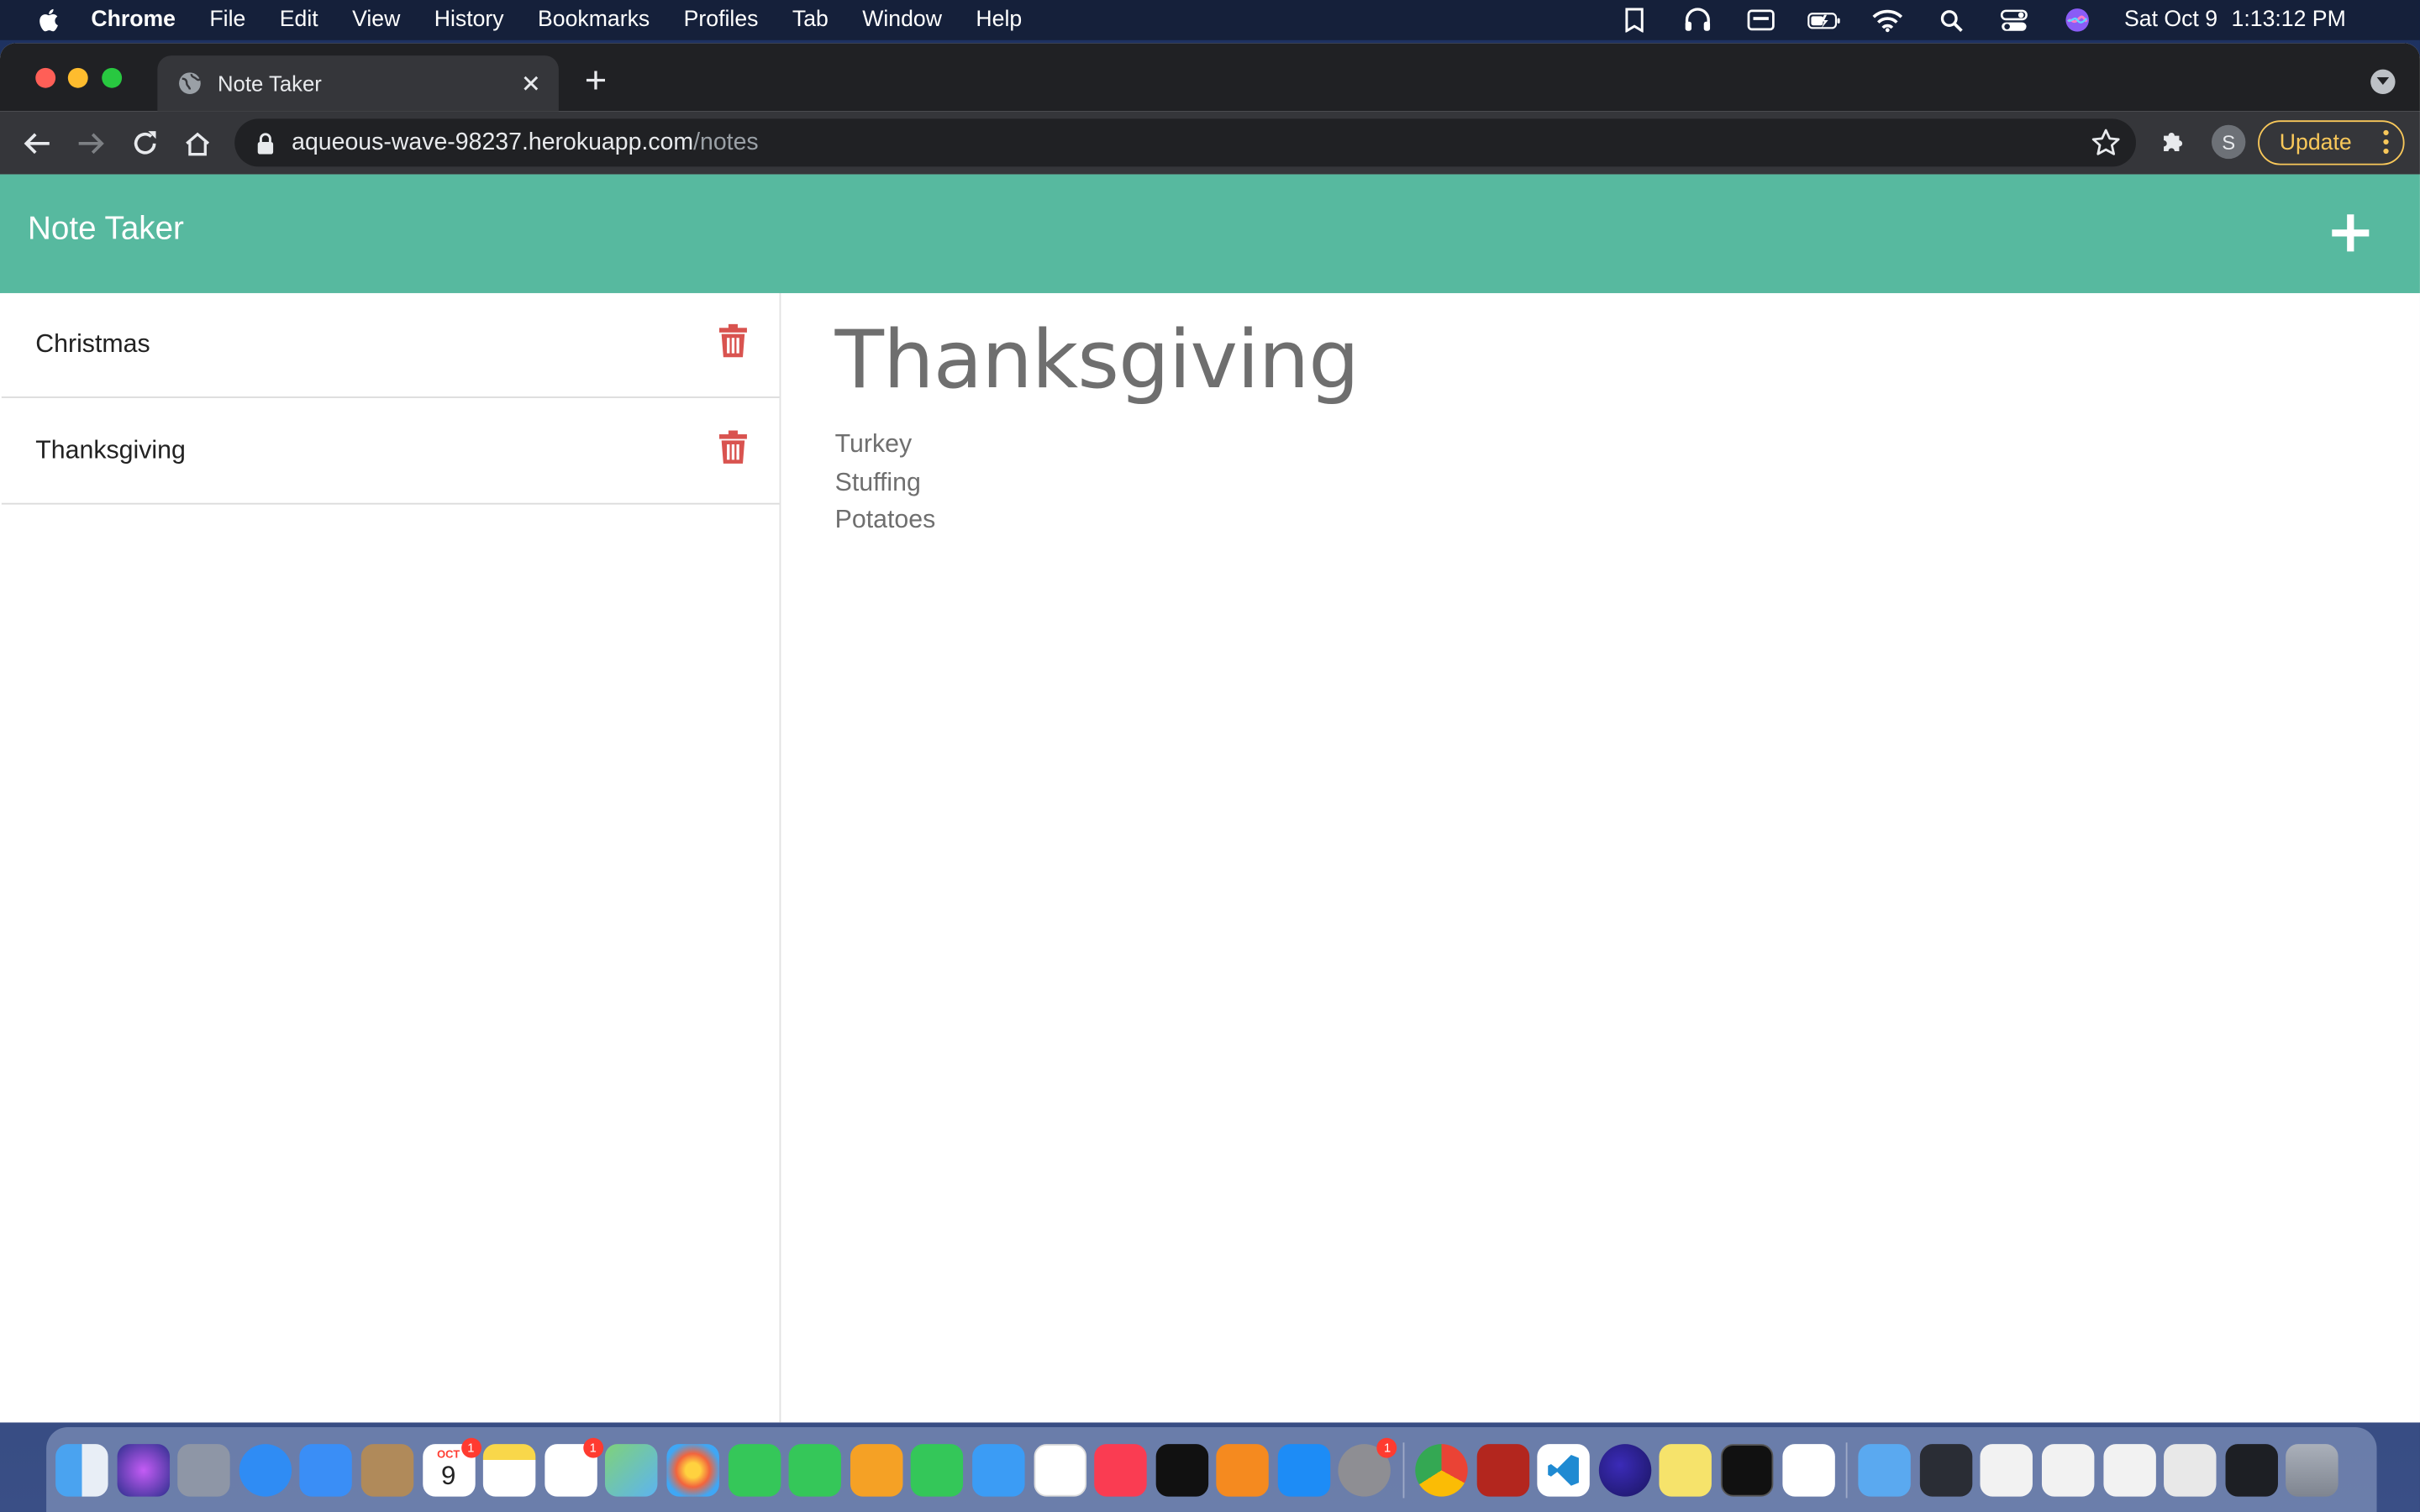  Describe the element at coordinates (1686, 1469) in the screenshot. I see `stickies-icon` at that location.